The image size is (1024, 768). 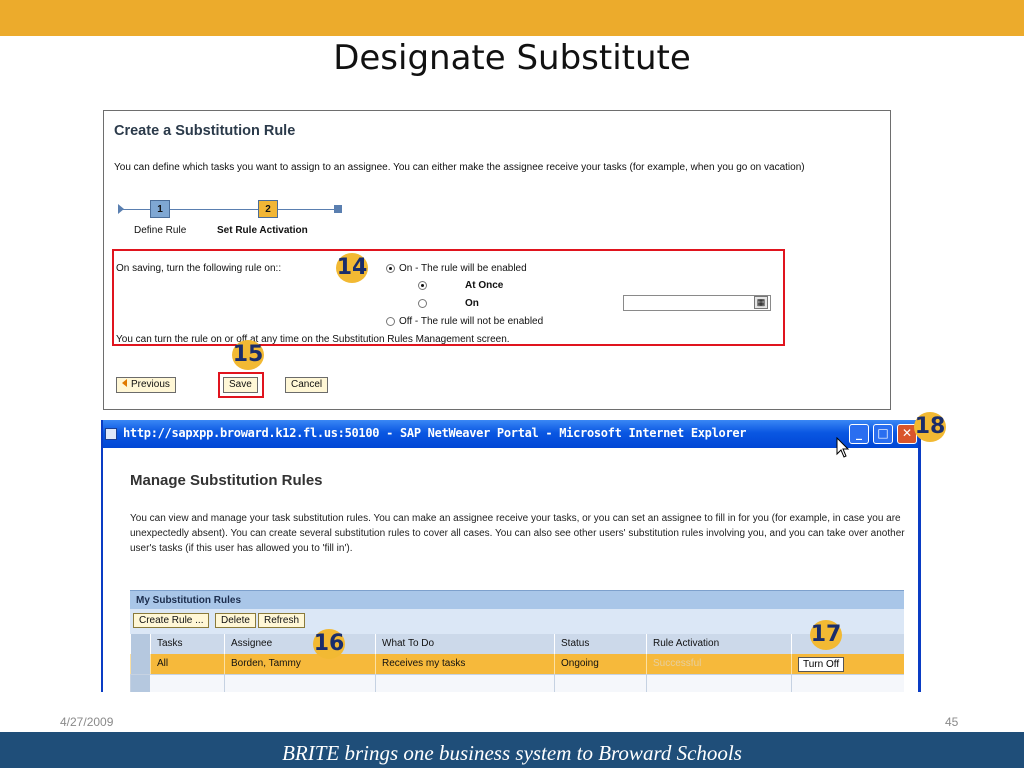 What do you see at coordinates (930, 427) in the screenshot?
I see `callout-18: 18` at bounding box center [930, 427].